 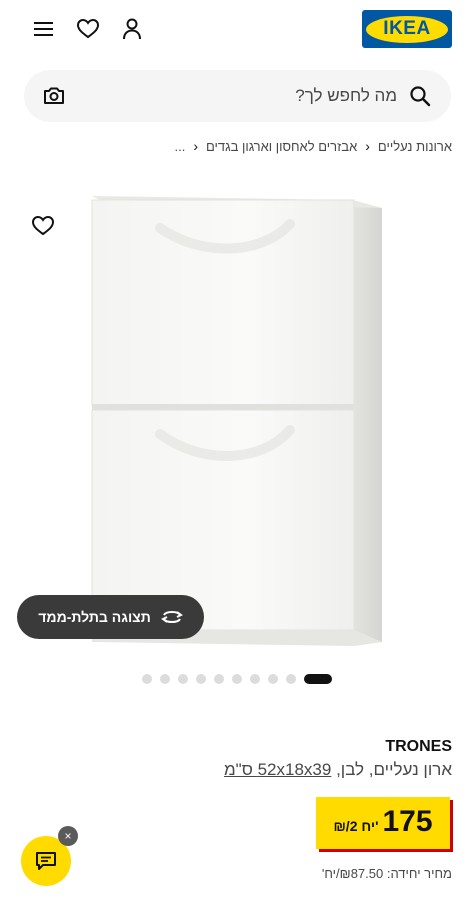 I want to click on heart-icon, so click(x=88, y=29).